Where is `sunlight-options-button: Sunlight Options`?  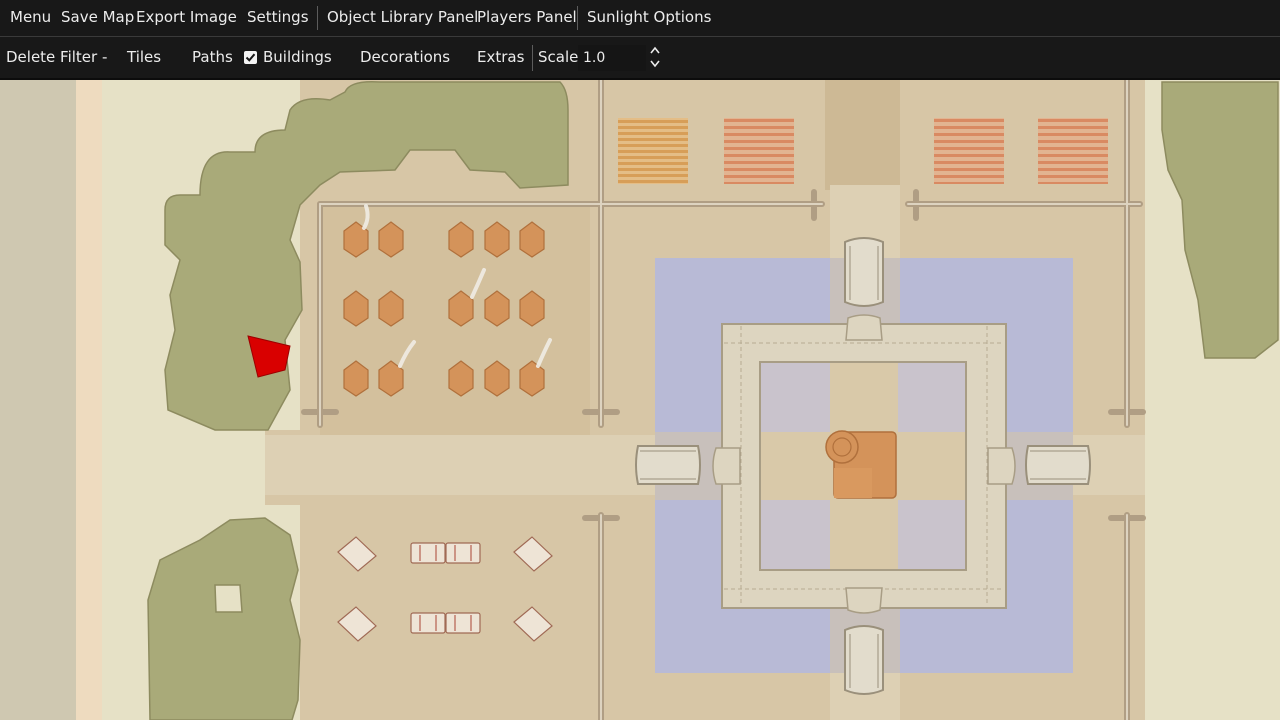 sunlight-options-button: Sunlight Options is located at coordinates (649, 17).